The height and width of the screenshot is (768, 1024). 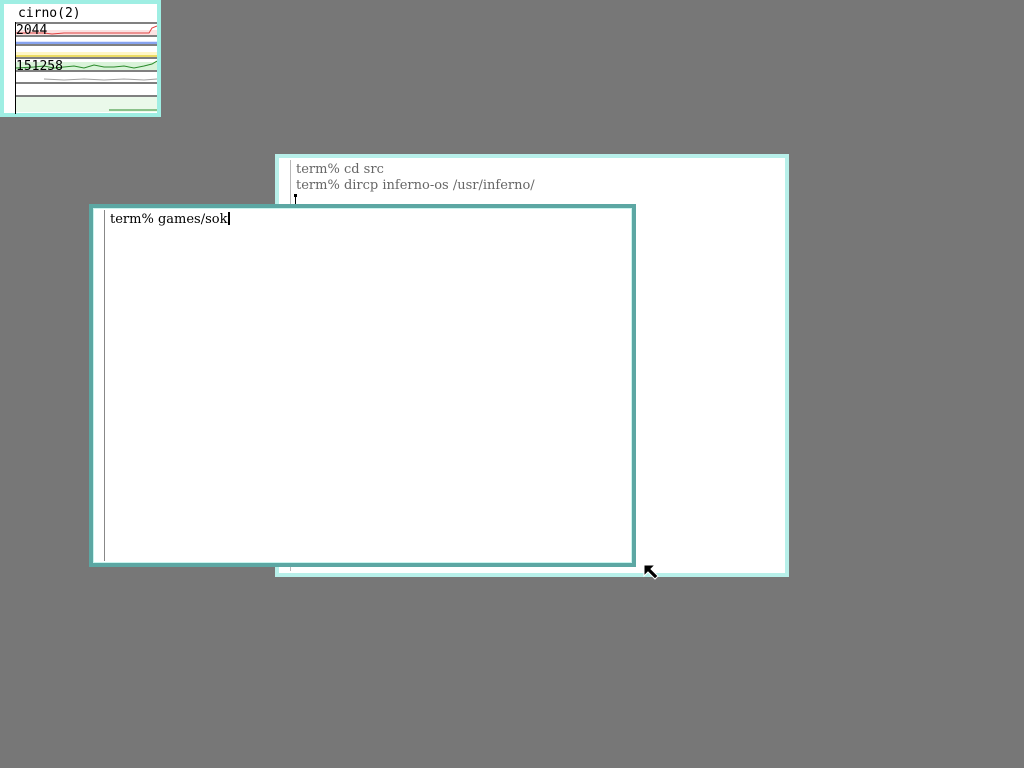 What do you see at coordinates (651, 572) in the screenshot?
I see `arrow-pointer-icon` at bounding box center [651, 572].